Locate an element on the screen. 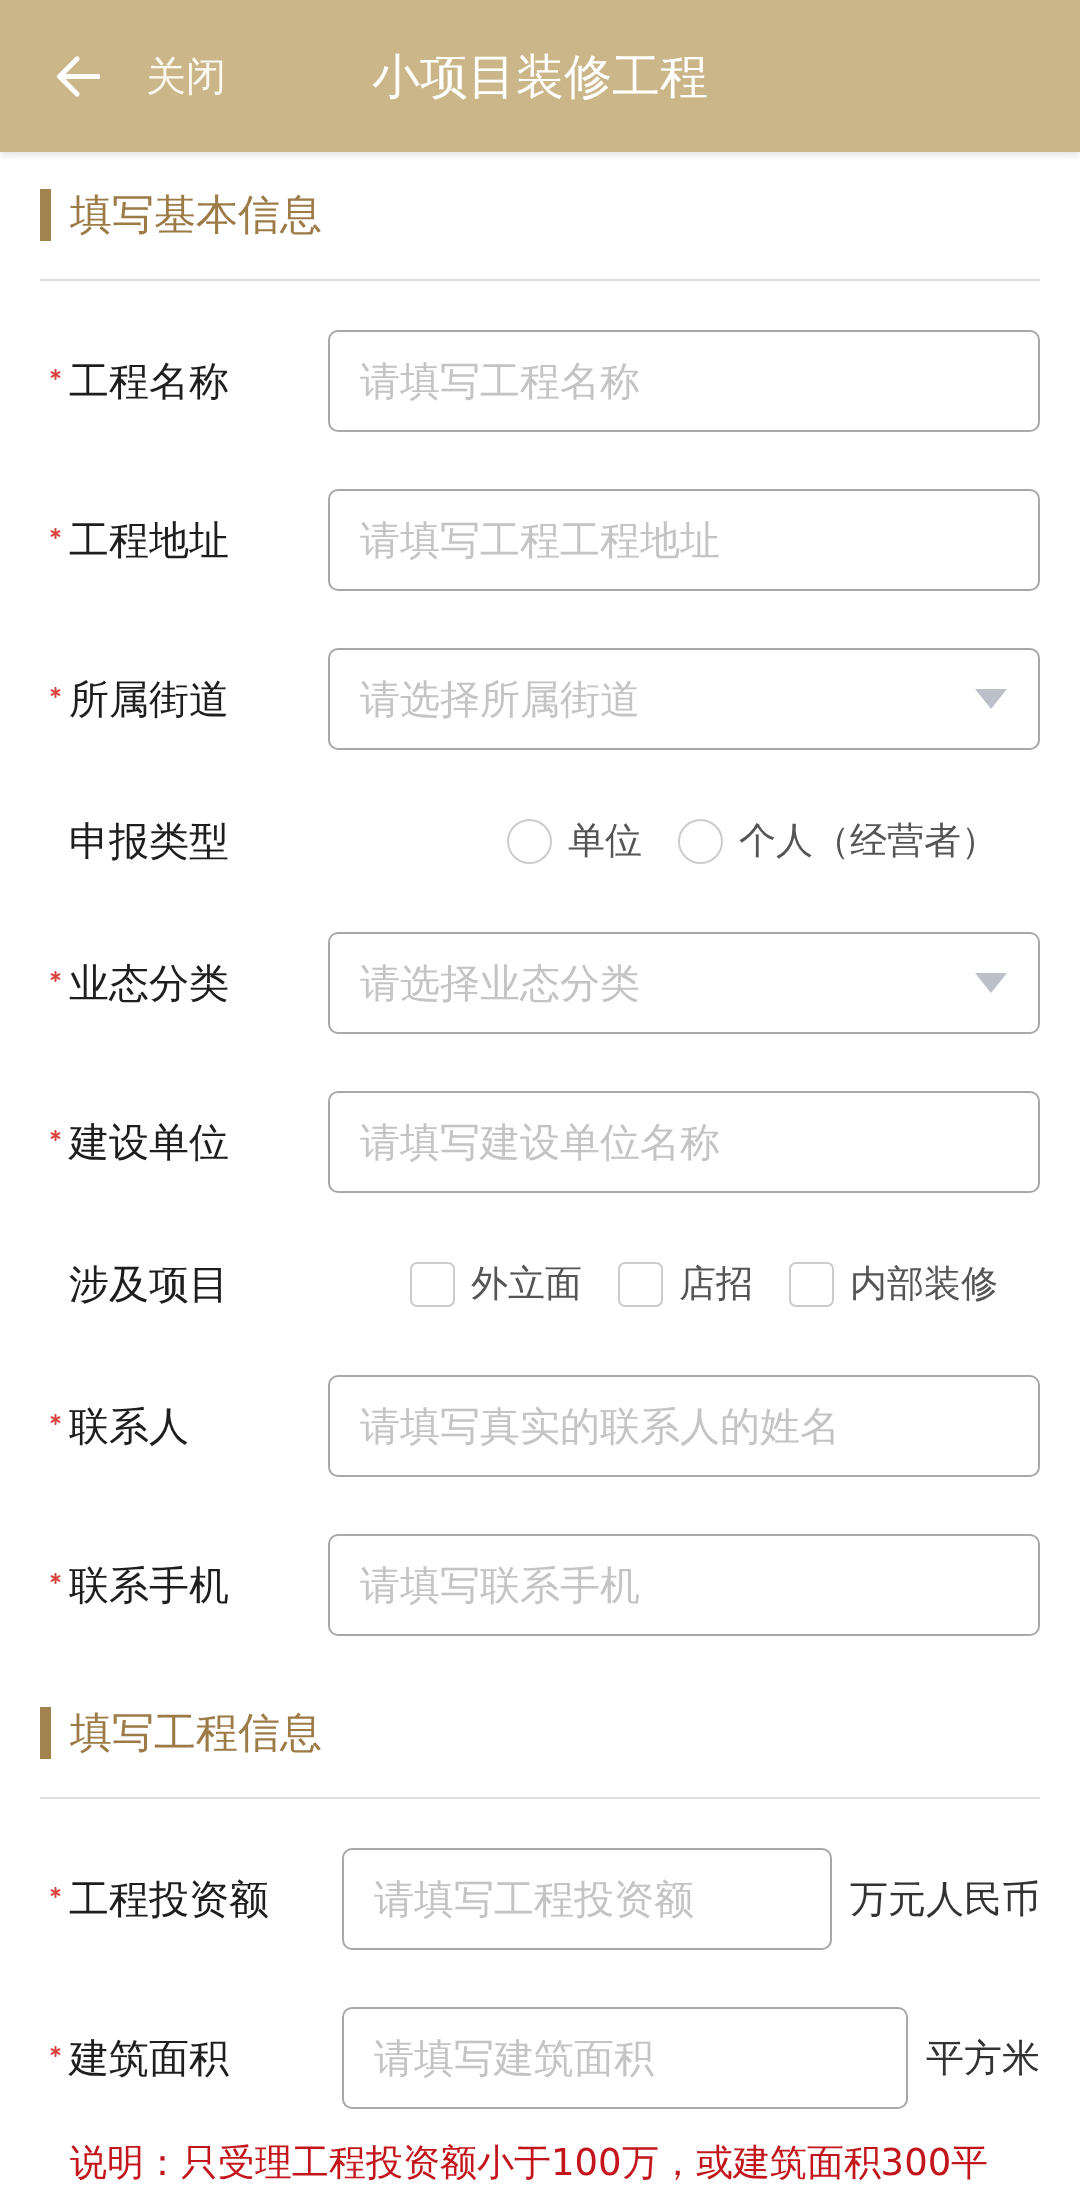 The height and width of the screenshot is (2212, 1080). field-label: 建设单位 is located at coordinates (149, 1142).